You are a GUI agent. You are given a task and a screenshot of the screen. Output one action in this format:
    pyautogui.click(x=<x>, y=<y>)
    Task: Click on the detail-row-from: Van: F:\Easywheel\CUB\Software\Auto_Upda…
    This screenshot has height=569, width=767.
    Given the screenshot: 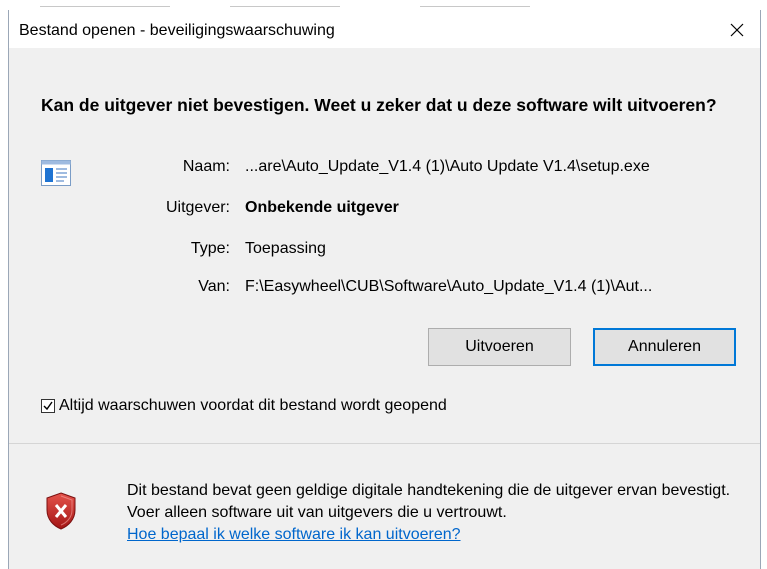 What is the action you would take?
    pyautogui.click(x=384, y=290)
    